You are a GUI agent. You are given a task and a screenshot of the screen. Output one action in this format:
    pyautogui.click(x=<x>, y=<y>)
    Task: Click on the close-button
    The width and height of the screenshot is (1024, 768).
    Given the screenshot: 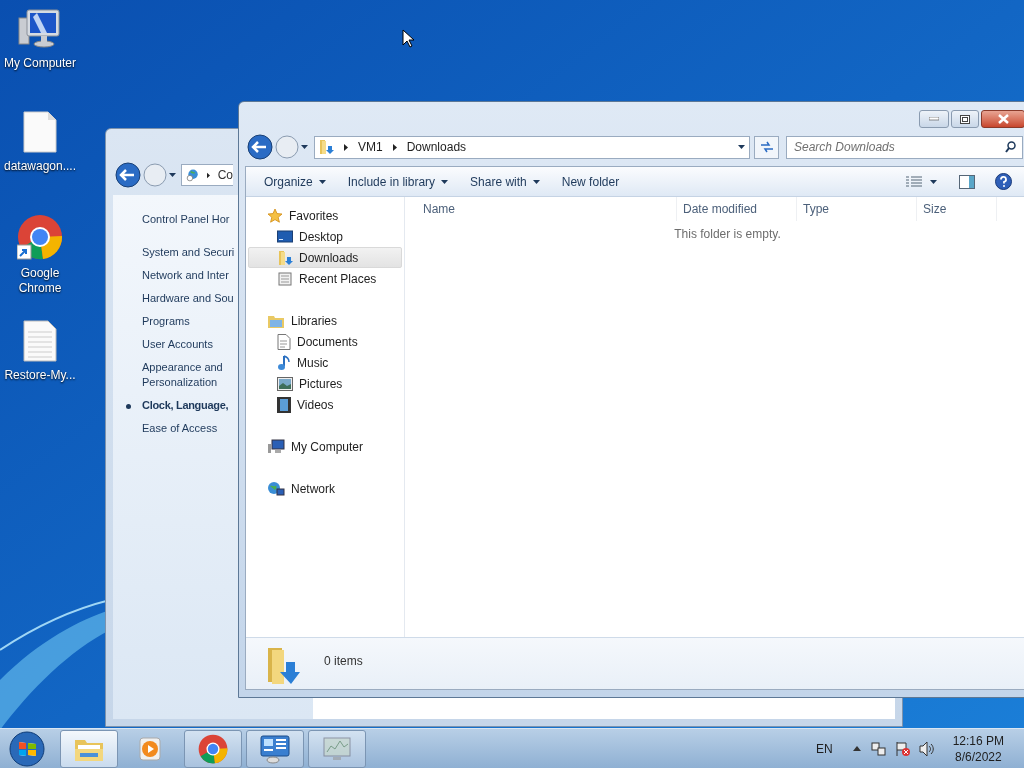 What is the action you would take?
    pyautogui.click(x=1002, y=119)
    